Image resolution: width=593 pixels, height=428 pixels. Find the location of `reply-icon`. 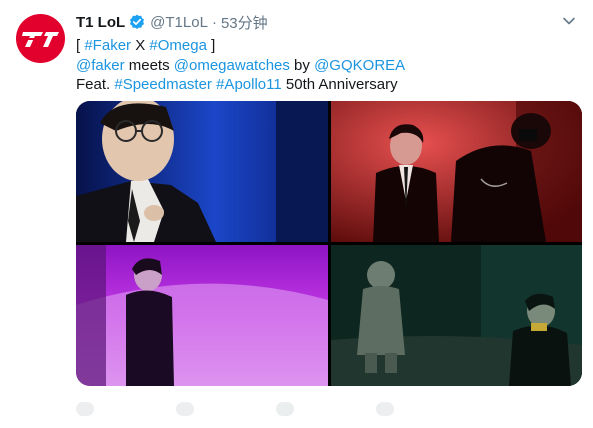

reply-icon is located at coordinates (85, 409).